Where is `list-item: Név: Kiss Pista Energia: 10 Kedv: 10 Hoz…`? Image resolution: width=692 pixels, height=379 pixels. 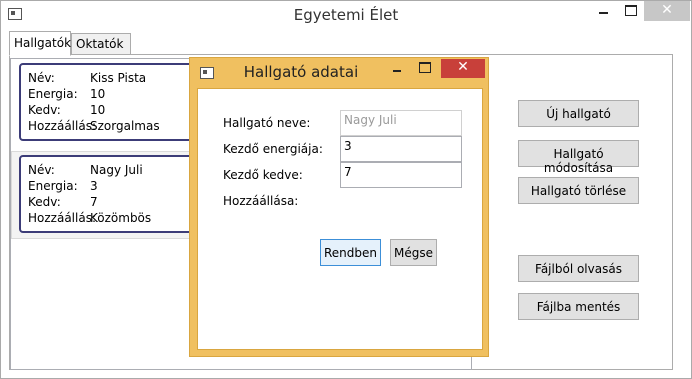
list-item: Név: Kiss Pista Energia: 10 Kedv: 10 Hoz… is located at coordinates (114, 102).